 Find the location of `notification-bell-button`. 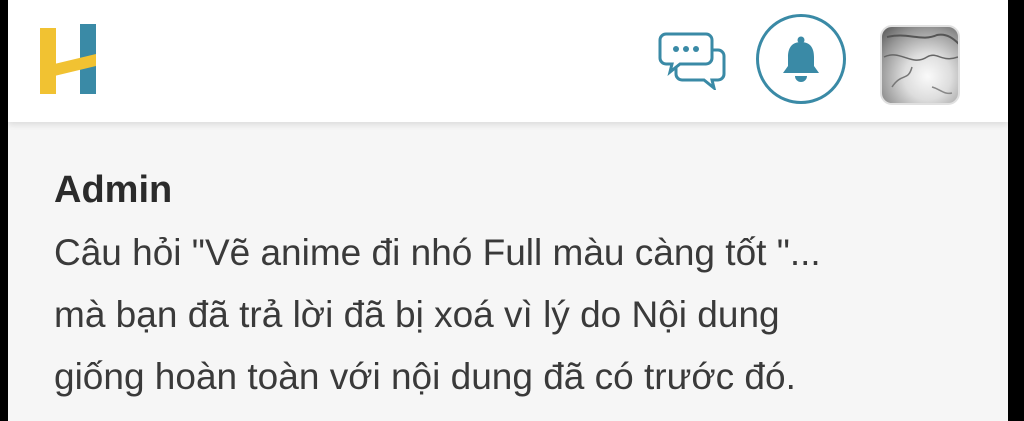

notification-bell-button is located at coordinates (801, 59).